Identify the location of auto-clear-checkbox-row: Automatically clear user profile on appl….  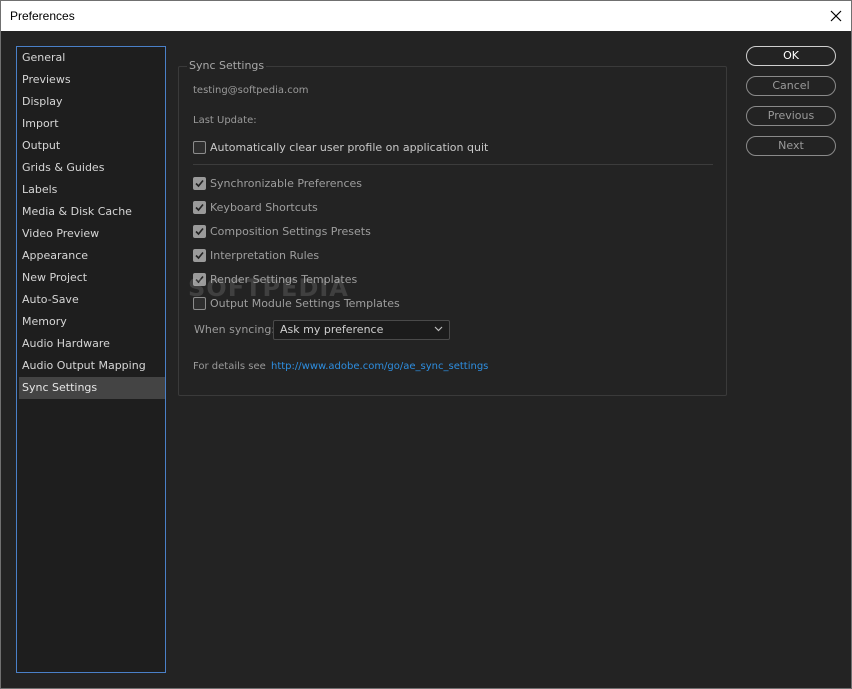
(340, 147).